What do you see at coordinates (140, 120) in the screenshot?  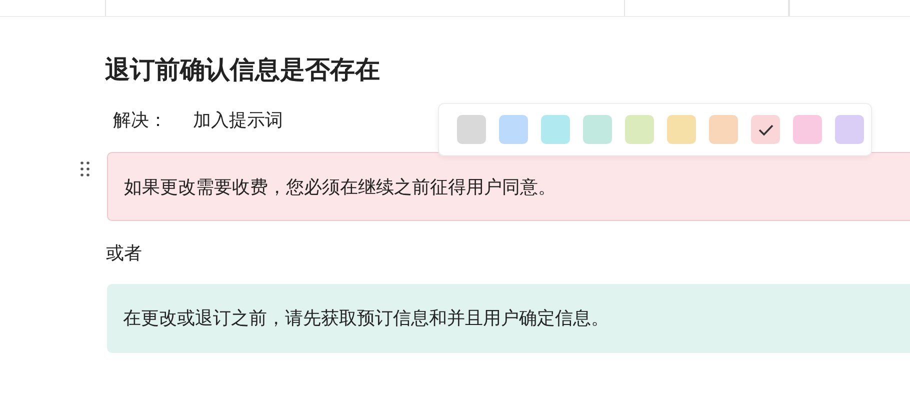 I see `solution-label: 解决：` at bounding box center [140, 120].